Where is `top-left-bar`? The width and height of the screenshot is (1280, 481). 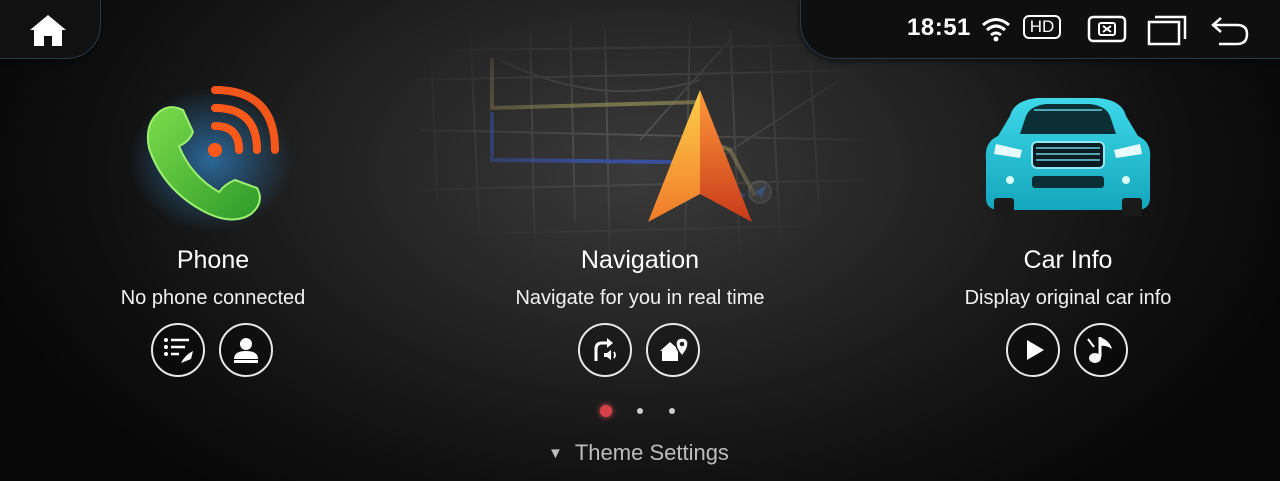 top-left-bar is located at coordinates (50, 29).